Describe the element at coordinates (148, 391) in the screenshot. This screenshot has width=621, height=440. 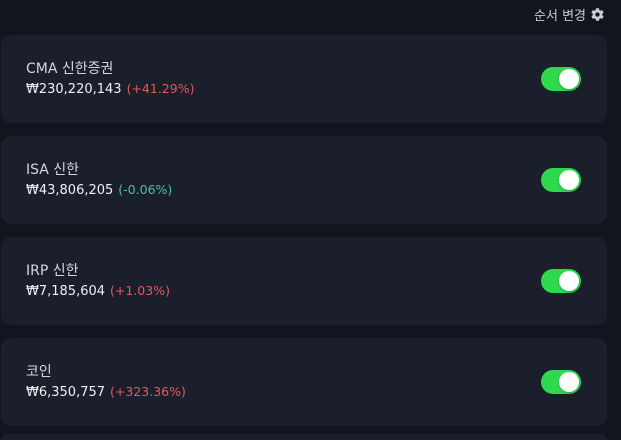
I see `account-change: (+323.36%)` at that location.